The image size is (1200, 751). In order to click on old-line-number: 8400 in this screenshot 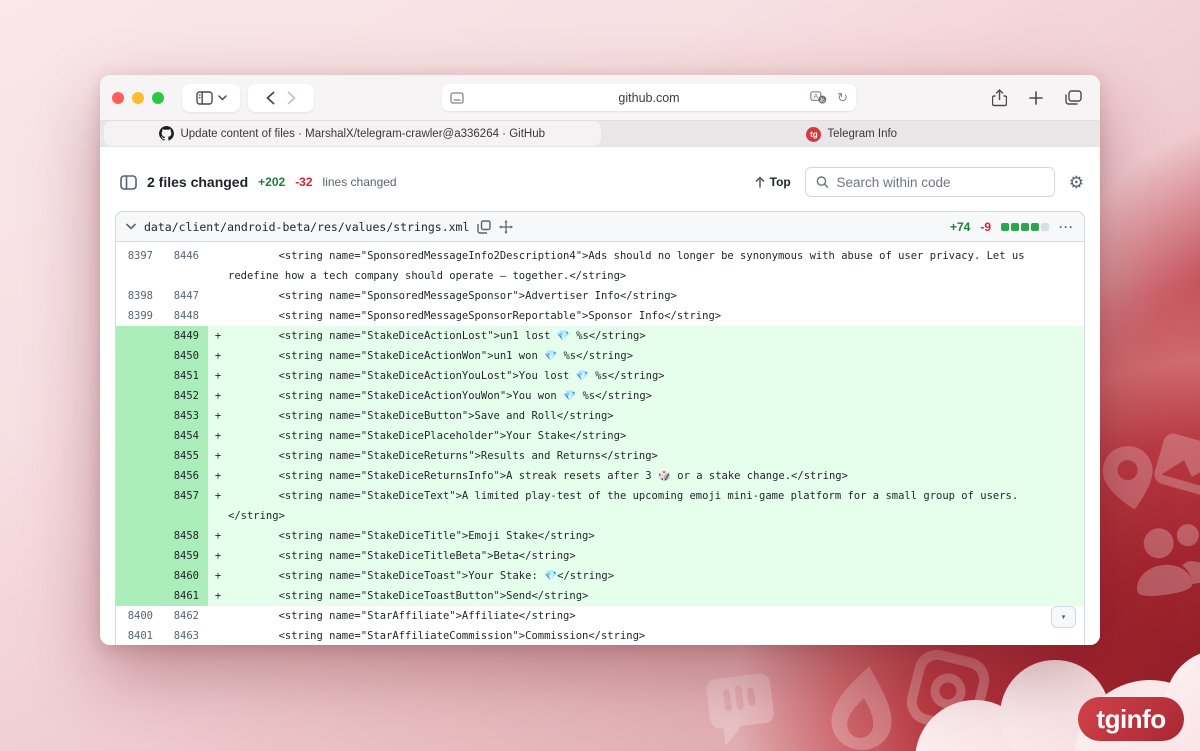, I will do `click(140, 616)`.